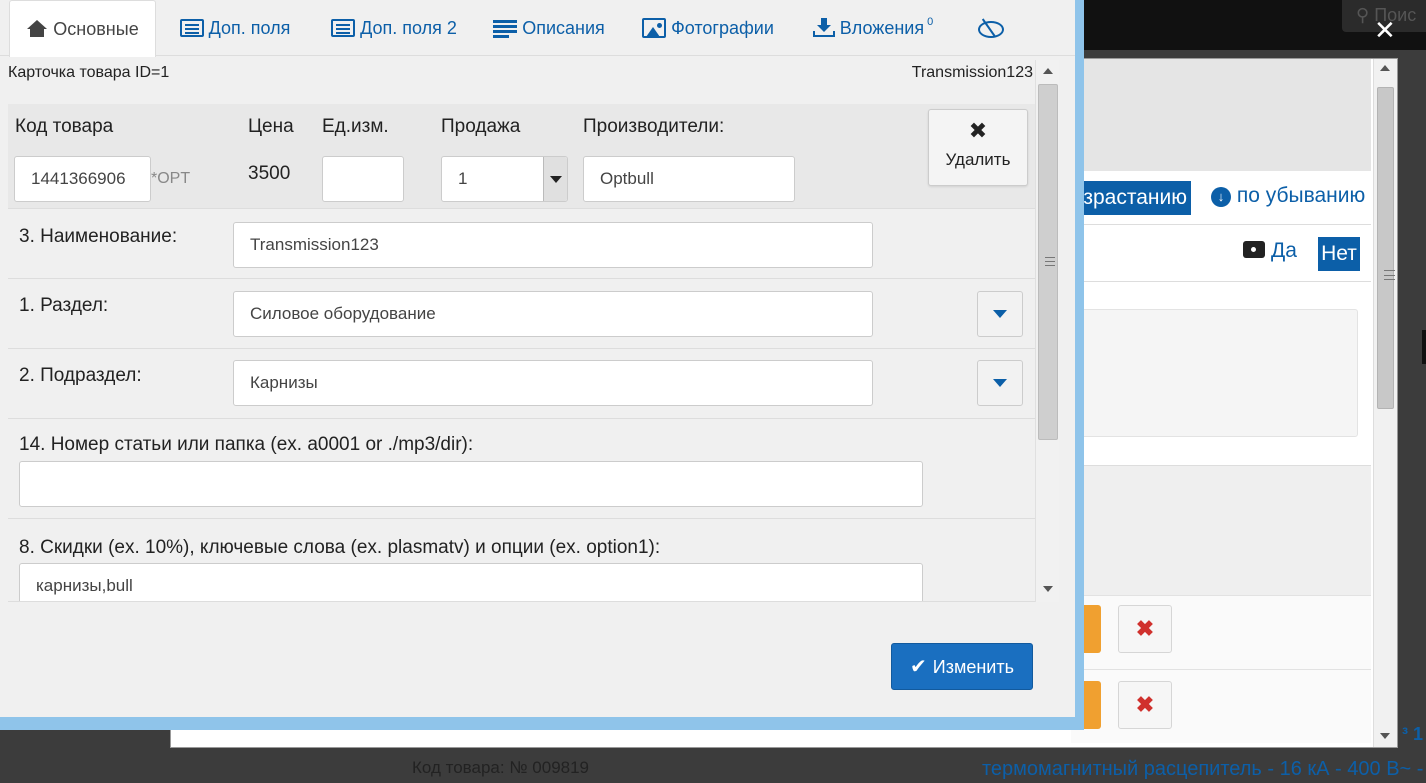 Image resolution: width=1426 pixels, height=783 pixels. What do you see at coordinates (1413, 734) in the screenshot?
I see `background-text-fragment: ³ 1` at bounding box center [1413, 734].